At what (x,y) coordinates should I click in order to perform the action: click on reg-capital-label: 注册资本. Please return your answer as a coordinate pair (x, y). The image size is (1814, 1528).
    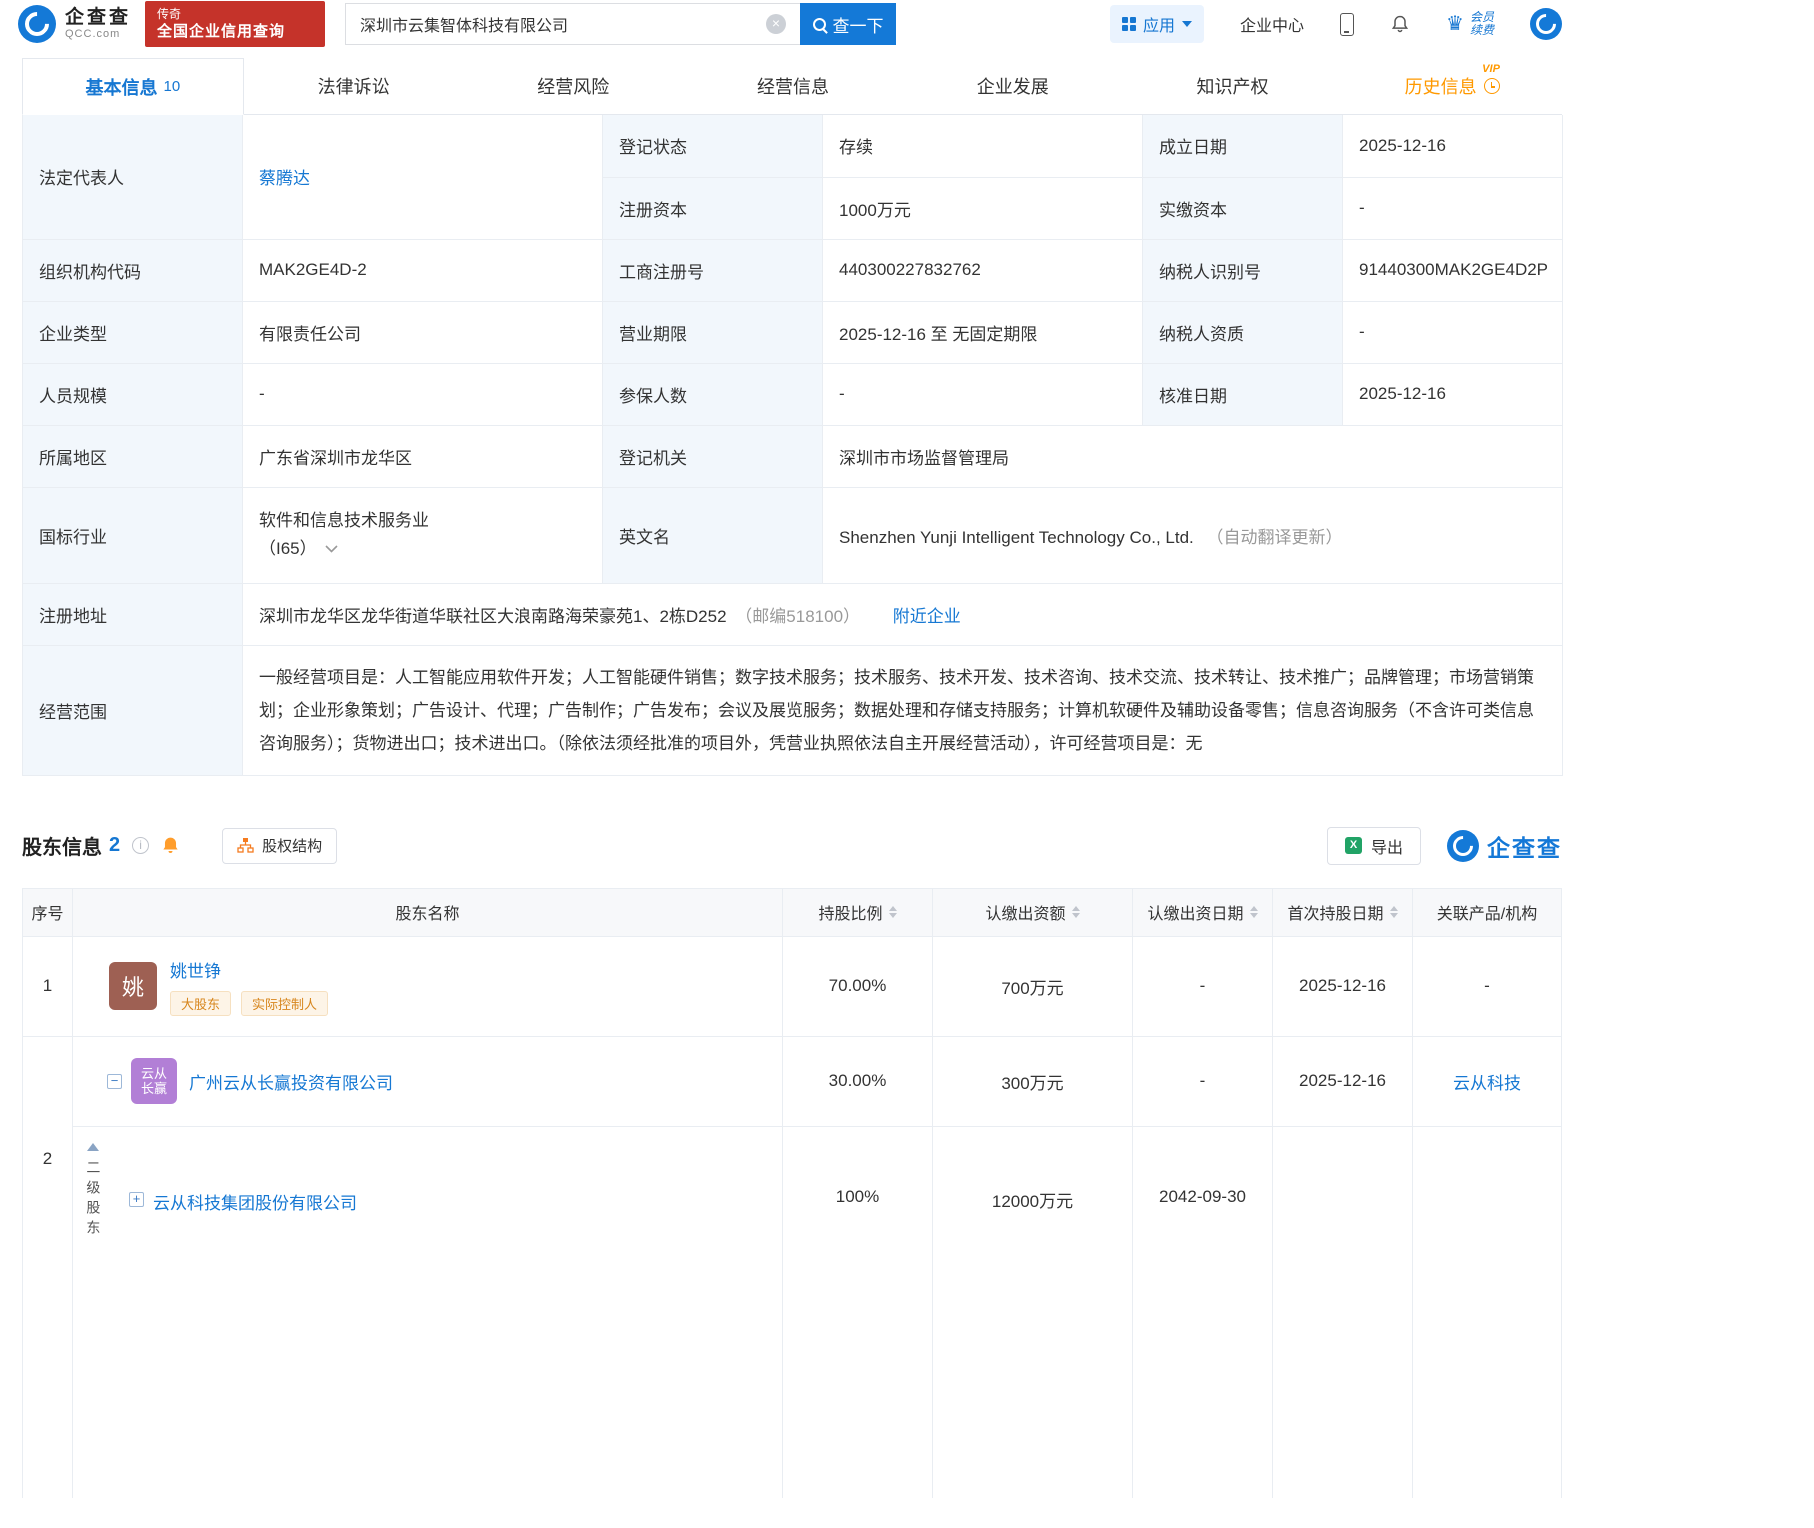
    Looking at the image, I should click on (712, 208).